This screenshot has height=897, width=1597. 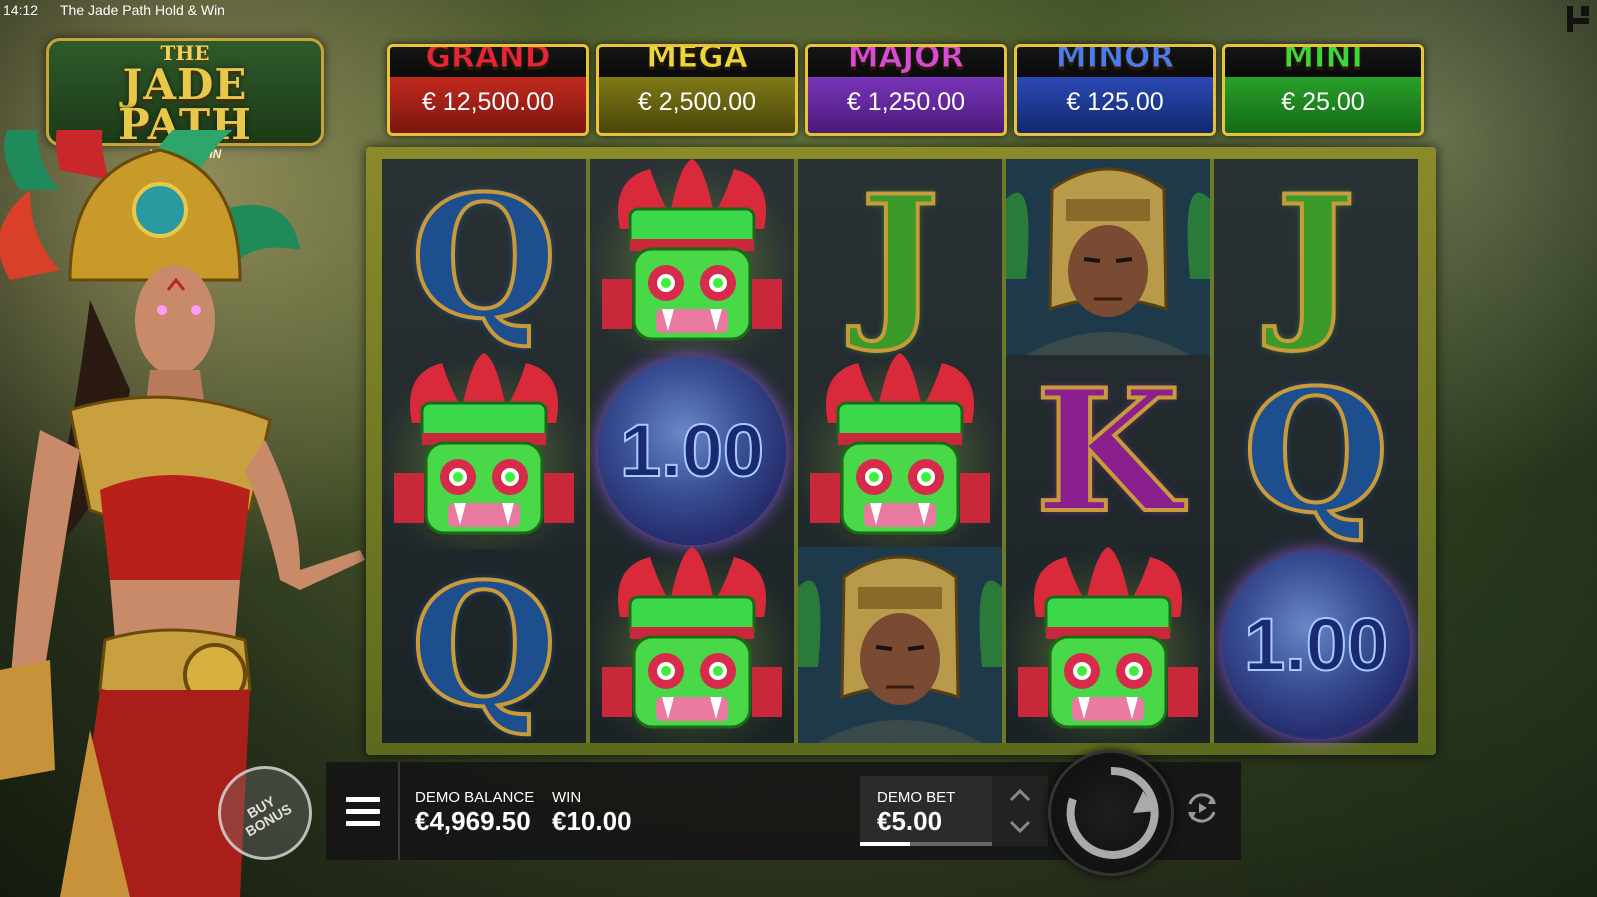 I want to click on jackpot-major-value: € 1,250.00, so click(x=906, y=105).